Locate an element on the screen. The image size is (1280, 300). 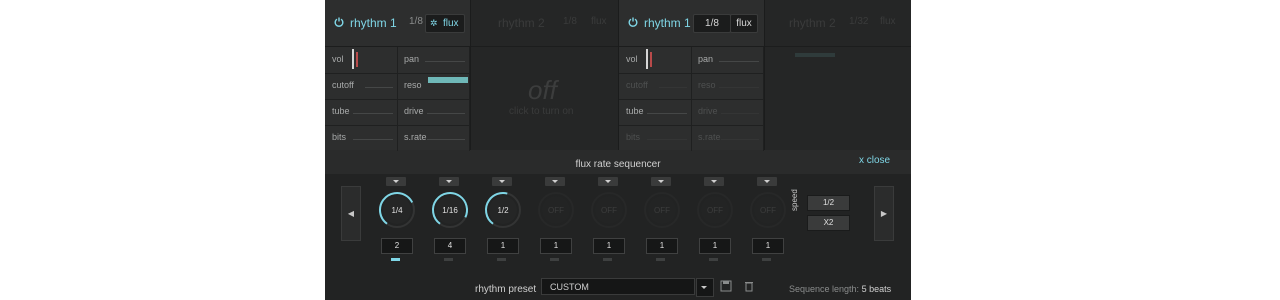
panel-header: rhythm 1 1/8 ✲ flux is located at coordinates (397, 23).